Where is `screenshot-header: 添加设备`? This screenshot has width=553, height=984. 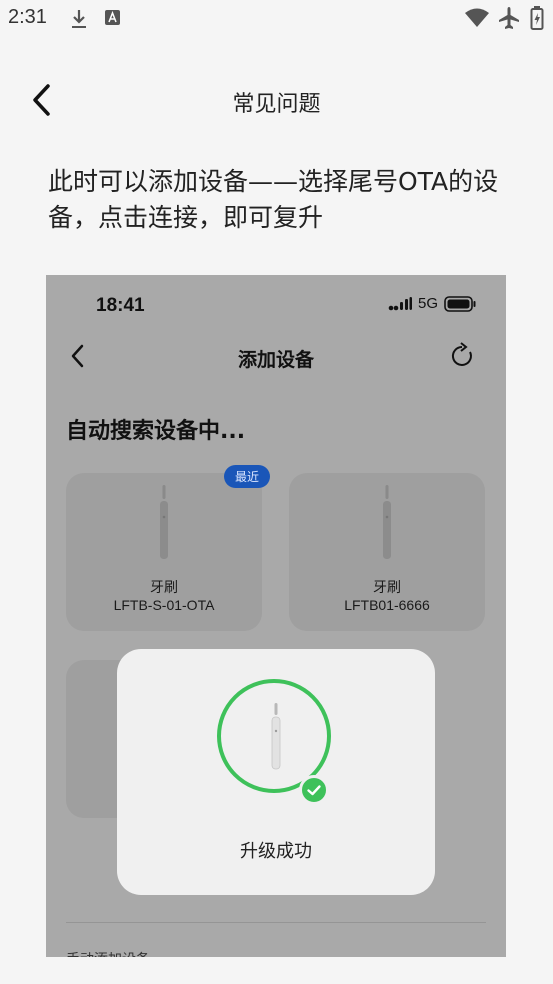
screenshot-header: 添加设备 is located at coordinates (276, 357).